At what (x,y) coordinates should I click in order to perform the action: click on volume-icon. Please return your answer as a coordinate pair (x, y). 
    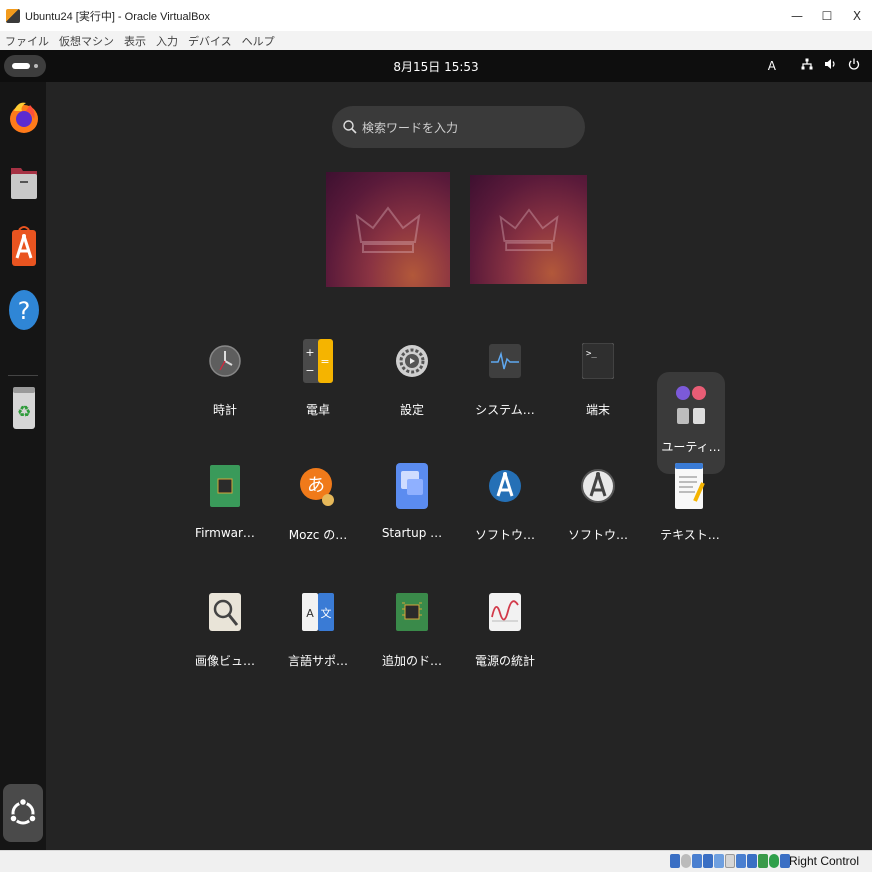
    Looking at the image, I should click on (830, 65).